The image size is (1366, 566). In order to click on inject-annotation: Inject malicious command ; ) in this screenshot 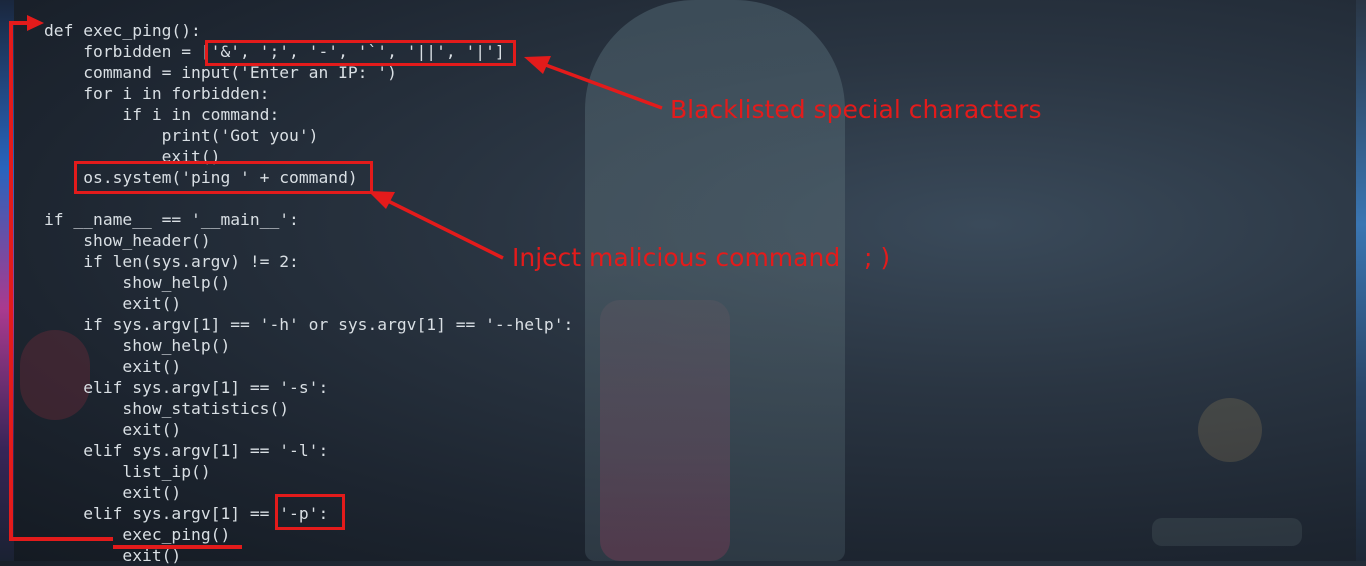, I will do `click(701, 257)`.